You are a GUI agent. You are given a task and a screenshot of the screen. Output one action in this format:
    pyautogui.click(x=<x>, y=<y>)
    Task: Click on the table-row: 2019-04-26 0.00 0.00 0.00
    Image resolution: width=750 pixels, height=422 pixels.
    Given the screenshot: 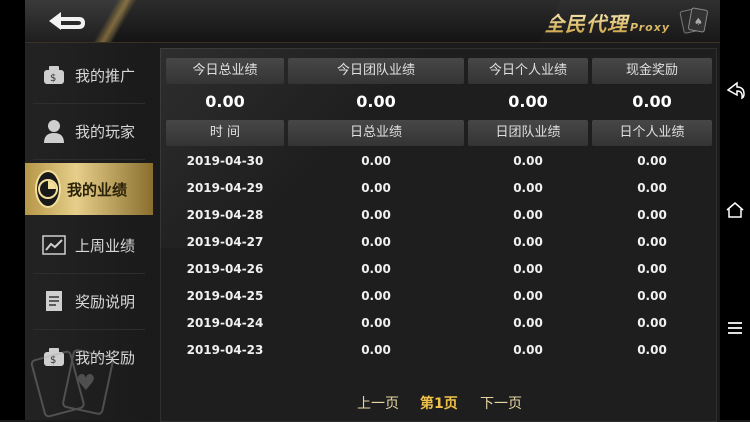 What is the action you would take?
    pyautogui.click(x=439, y=269)
    